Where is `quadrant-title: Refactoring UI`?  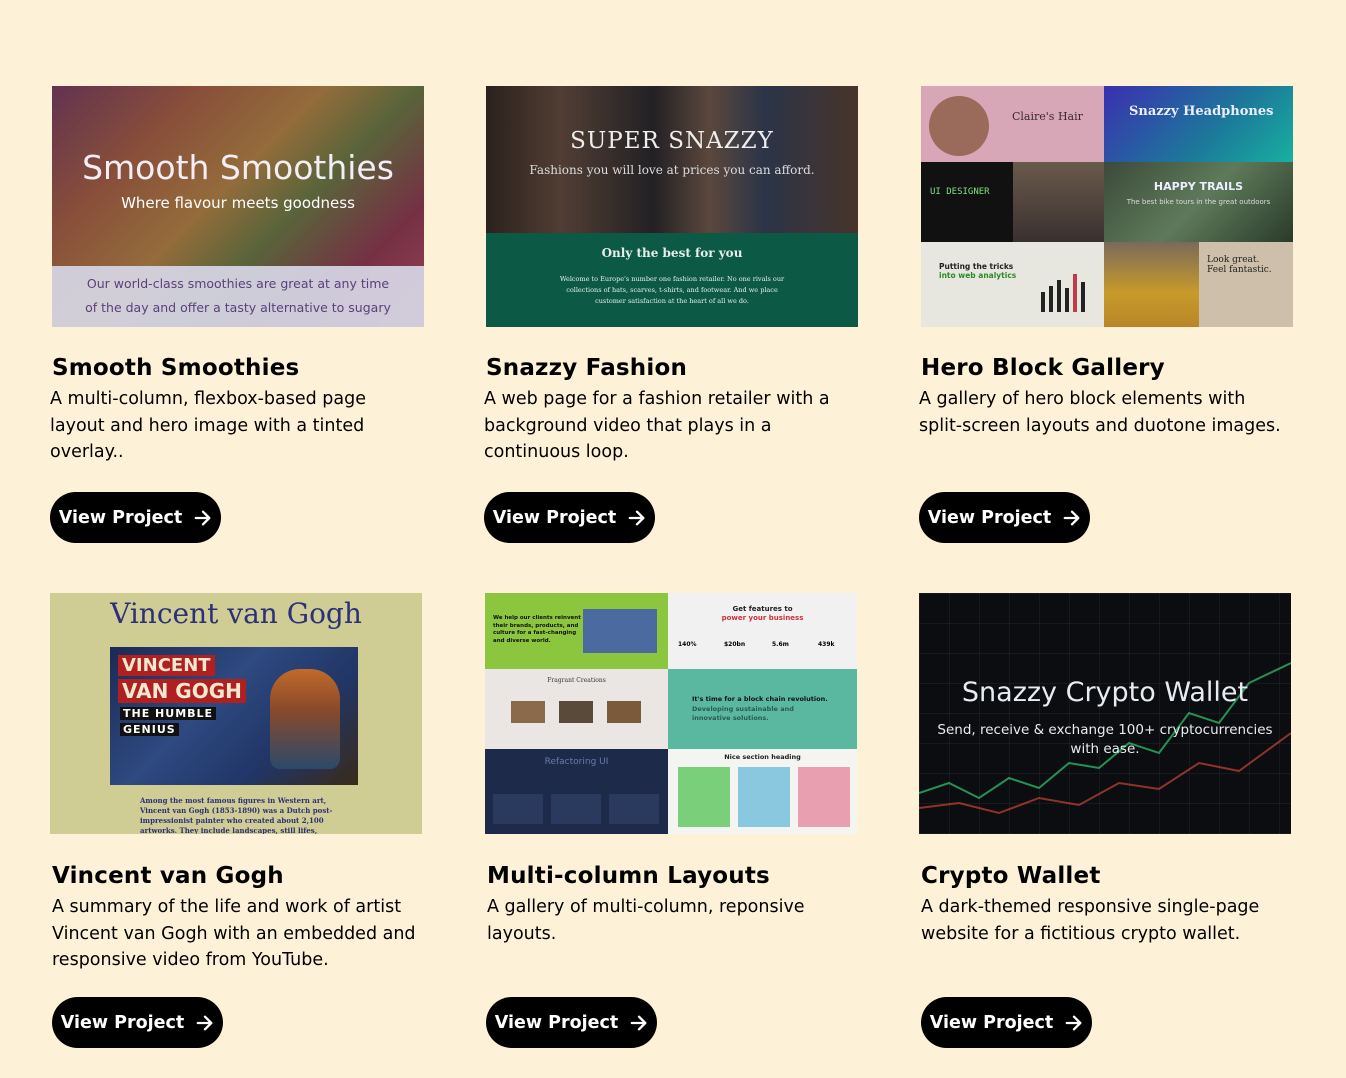
quadrant-title: Refactoring UI is located at coordinates (576, 762).